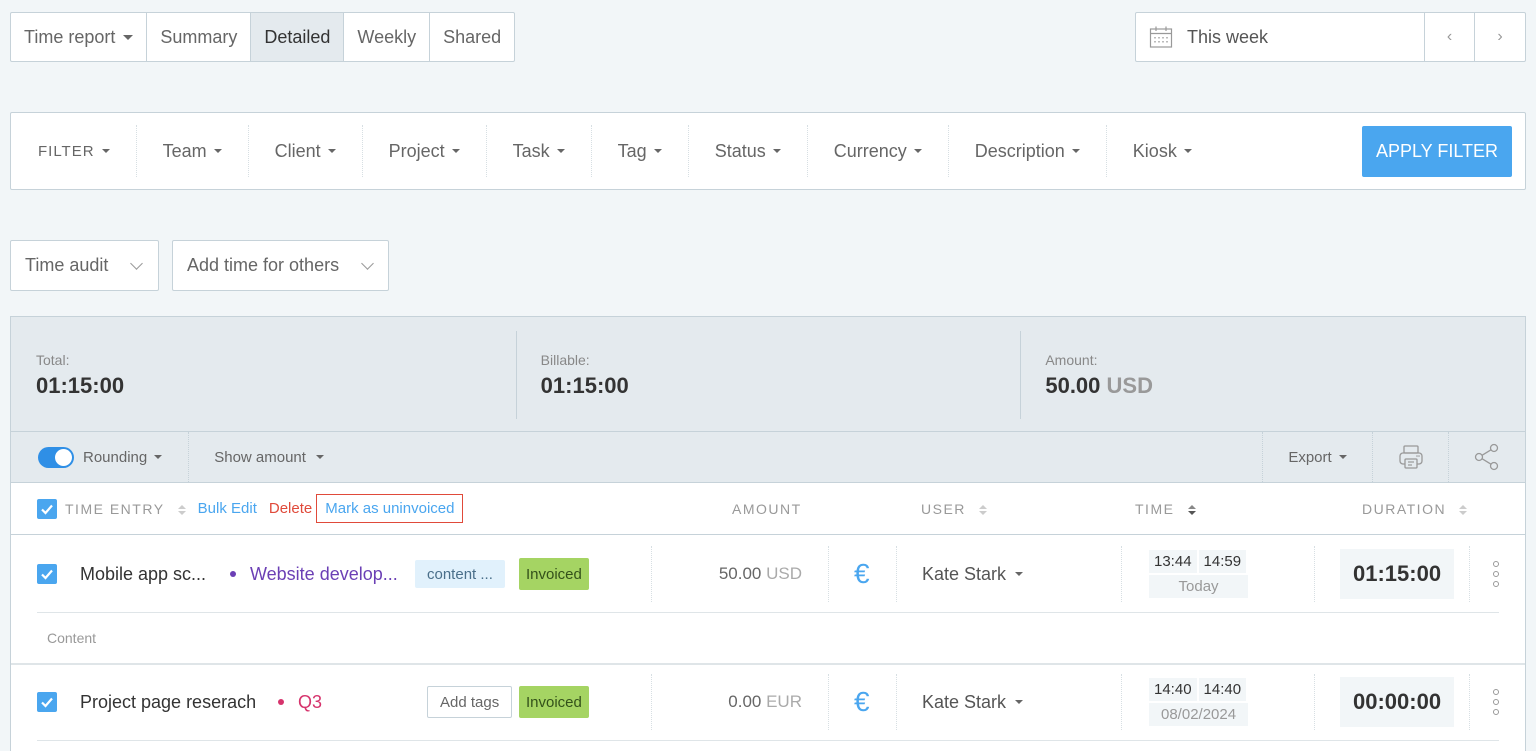 This screenshot has width=1536, height=751. What do you see at coordinates (1280, 37) in the screenshot?
I see `date-range-button: This week` at bounding box center [1280, 37].